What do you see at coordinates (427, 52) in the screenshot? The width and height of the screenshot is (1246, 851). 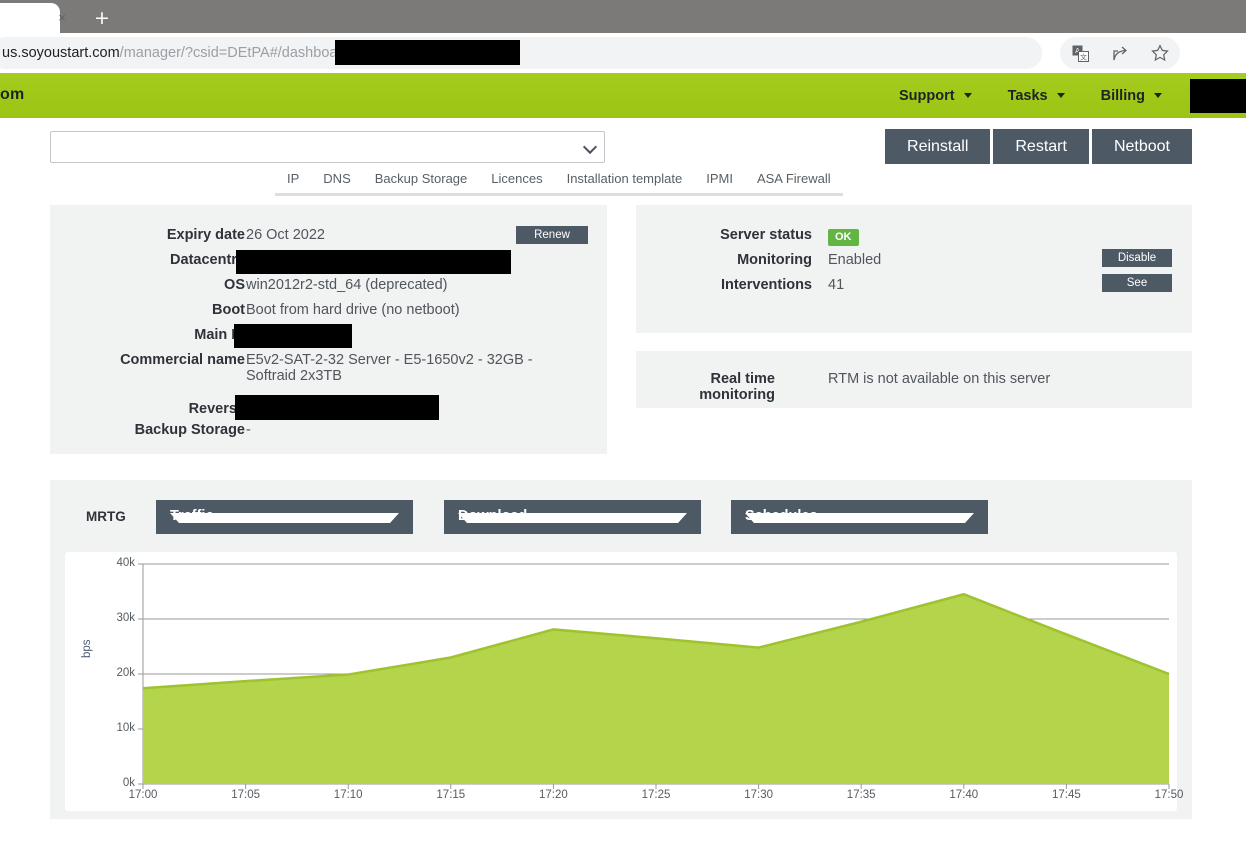 I see `address-bar-redaction` at bounding box center [427, 52].